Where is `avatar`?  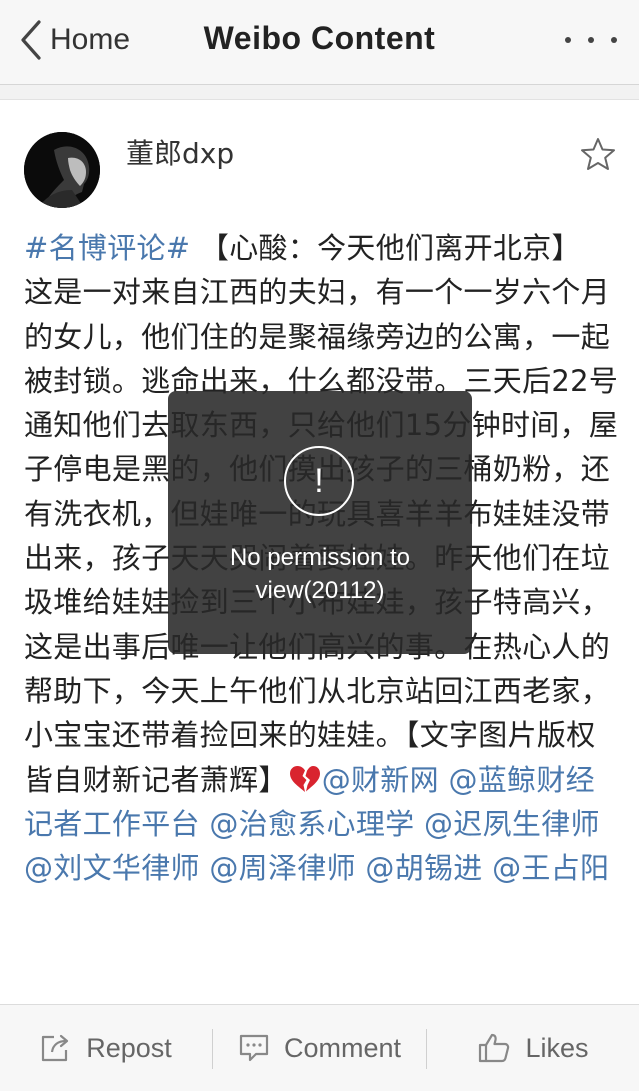
avatar is located at coordinates (62, 170).